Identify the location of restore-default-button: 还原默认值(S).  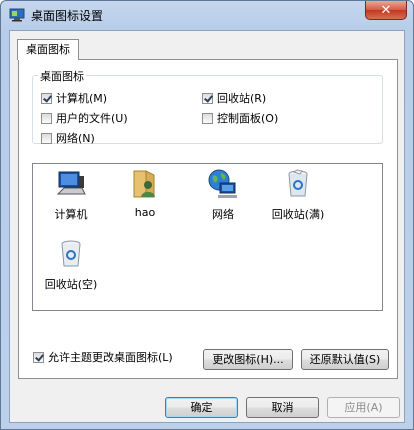
(345, 359).